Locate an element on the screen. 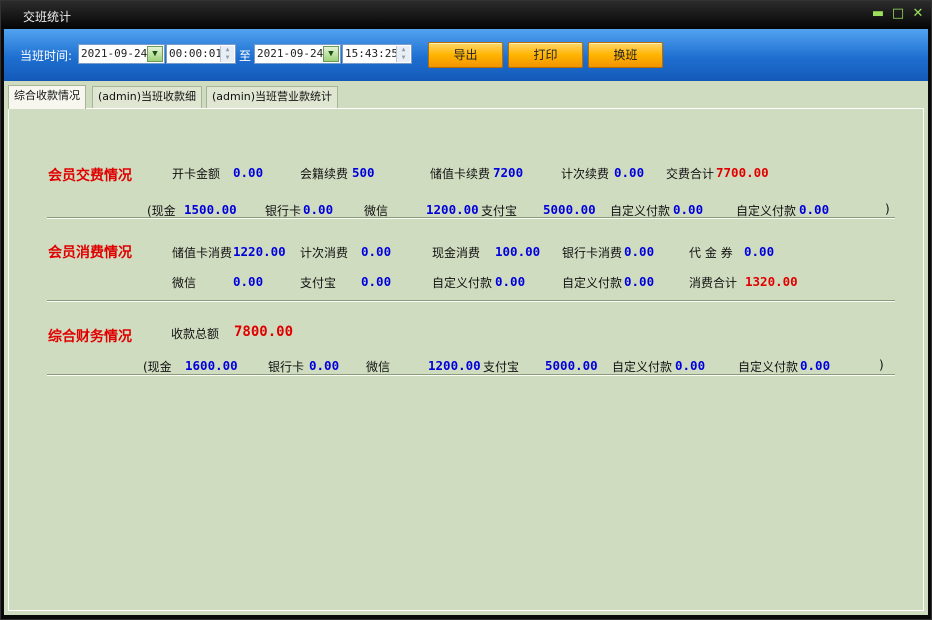 This screenshot has height=620, width=932. end-date-picker: 2021-09-24 ▼ is located at coordinates (297, 54).